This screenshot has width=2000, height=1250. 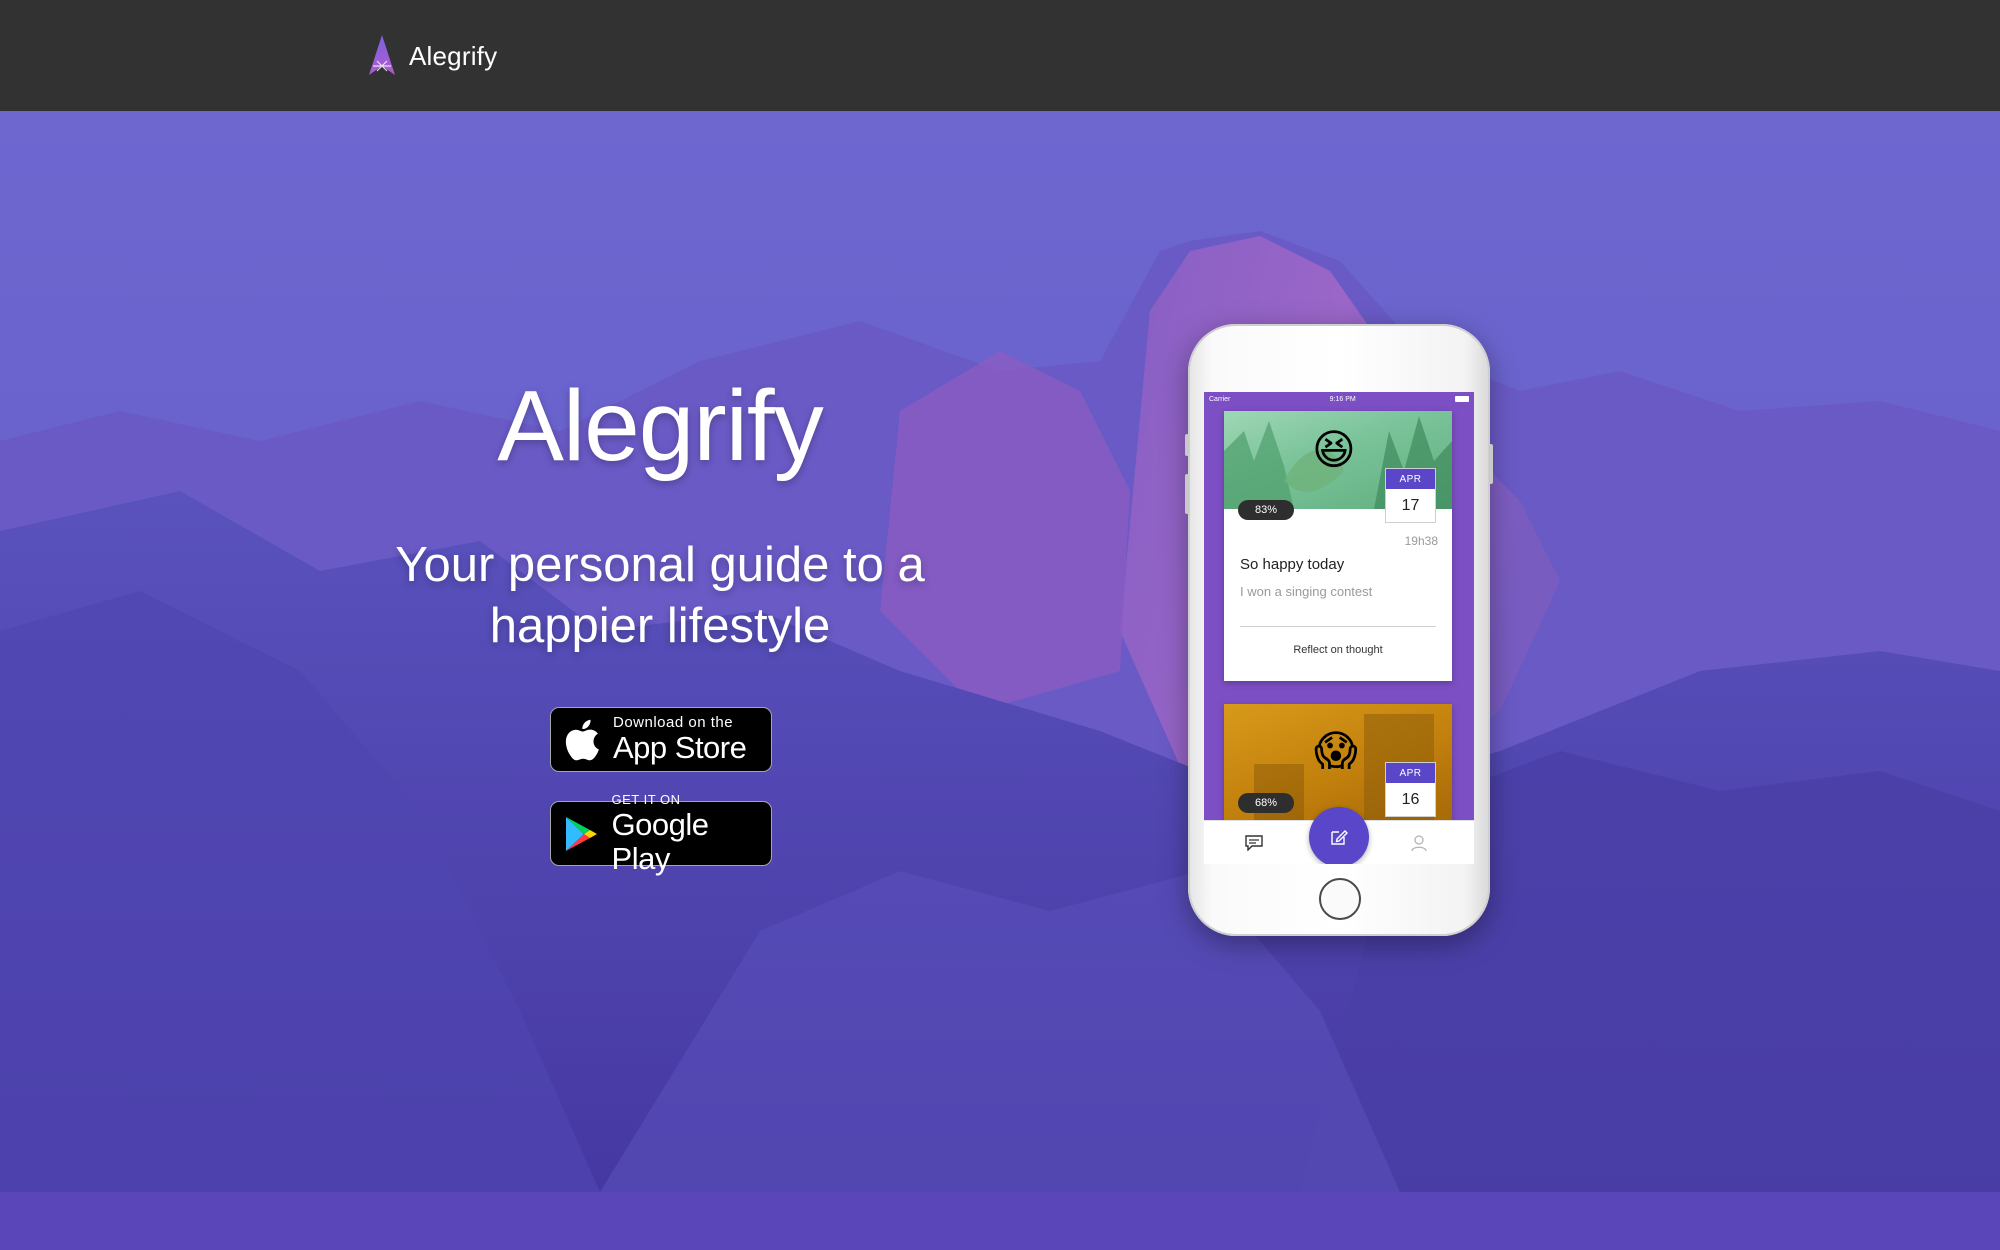 I want to click on card-title: So happy today, so click(x=1292, y=564).